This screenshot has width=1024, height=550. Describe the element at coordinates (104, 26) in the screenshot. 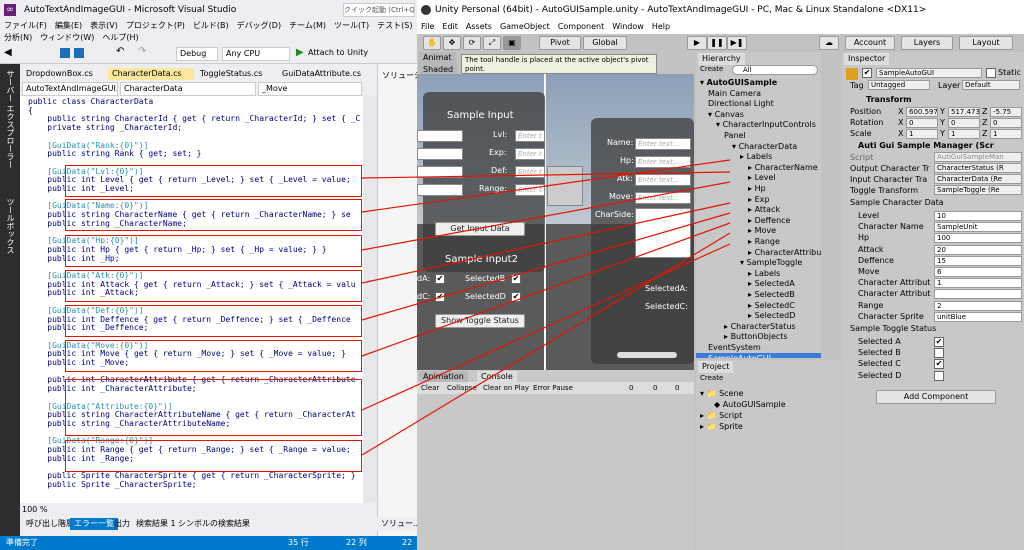

I see `menu-view: 表示(V)` at that location.